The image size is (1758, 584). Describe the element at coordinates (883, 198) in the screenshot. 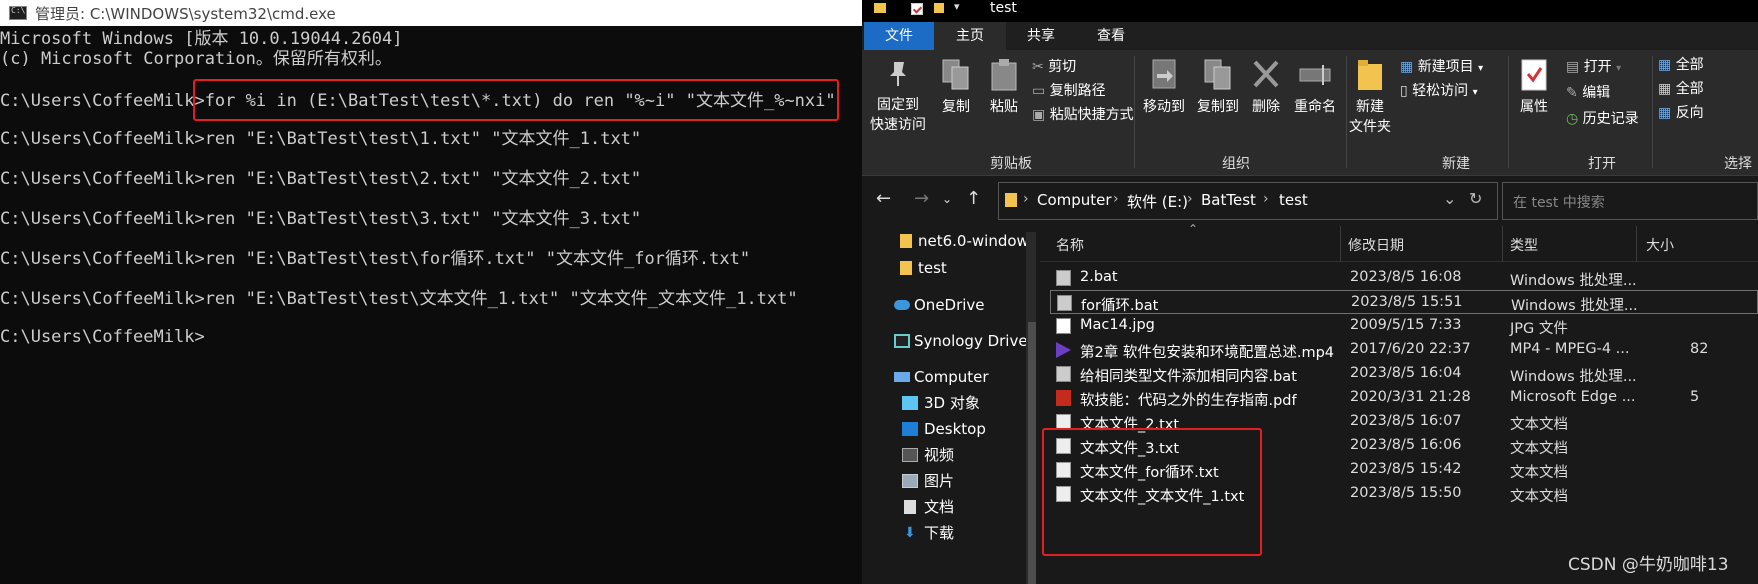

I see `back-arrow-icon: ←` at that location.